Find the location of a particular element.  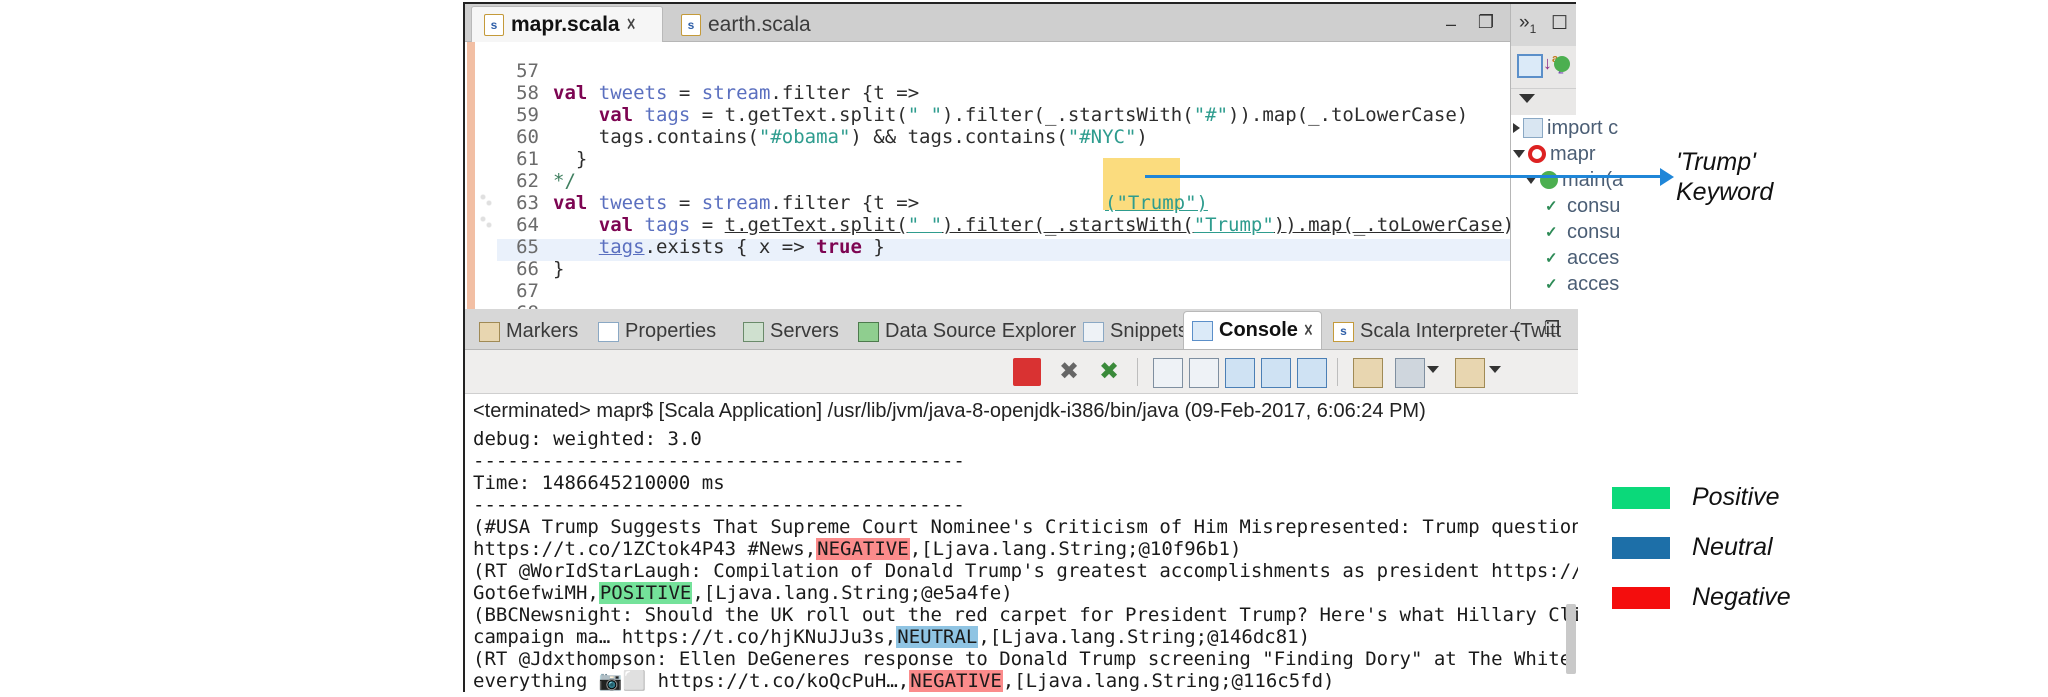

outline-item-mapr: mapr is located at coordinates (1553, 154).